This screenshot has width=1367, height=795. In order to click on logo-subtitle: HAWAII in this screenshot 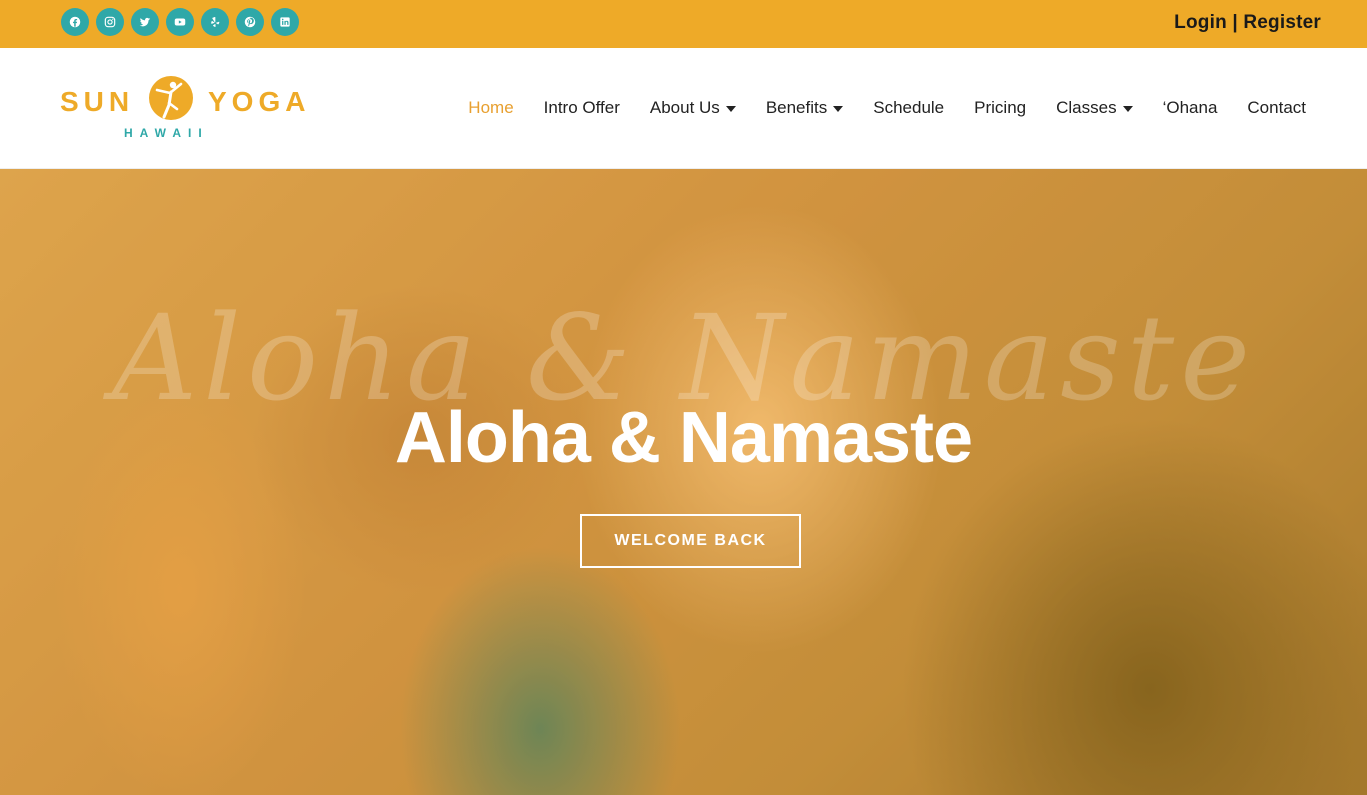, I will do `click(166, 133)`.